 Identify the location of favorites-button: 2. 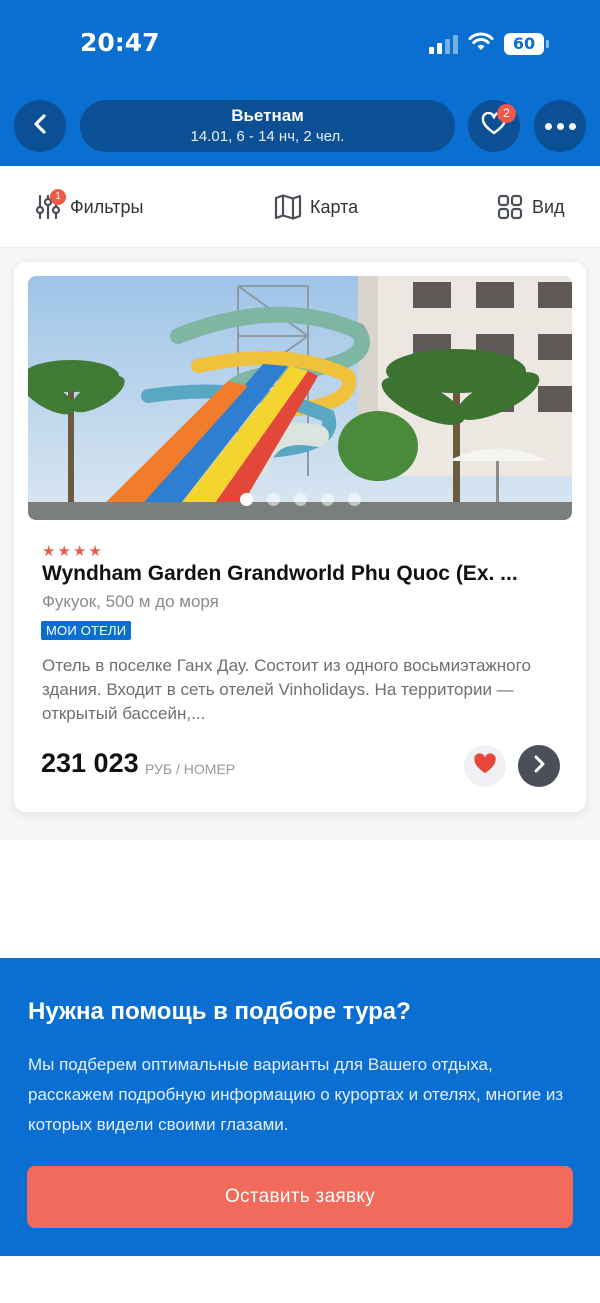
(494, 126).